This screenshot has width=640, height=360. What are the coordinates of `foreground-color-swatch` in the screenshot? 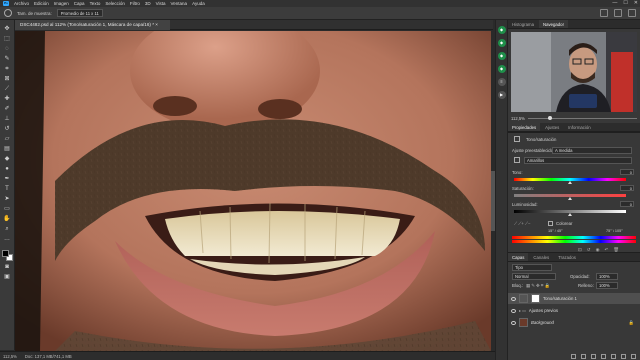 It's located at (5, 253).